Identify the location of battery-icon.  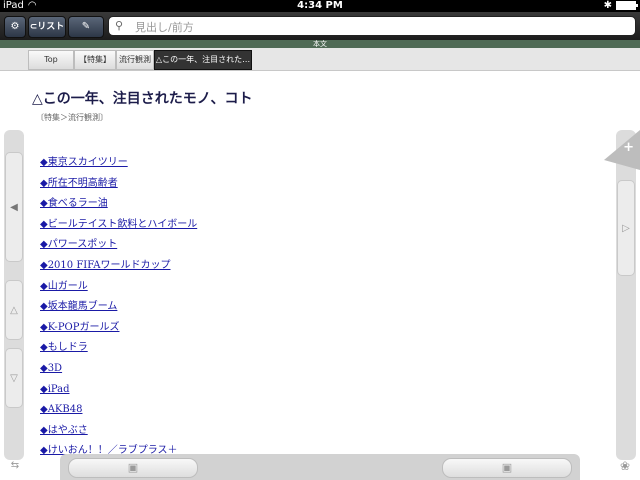
(627, 5).